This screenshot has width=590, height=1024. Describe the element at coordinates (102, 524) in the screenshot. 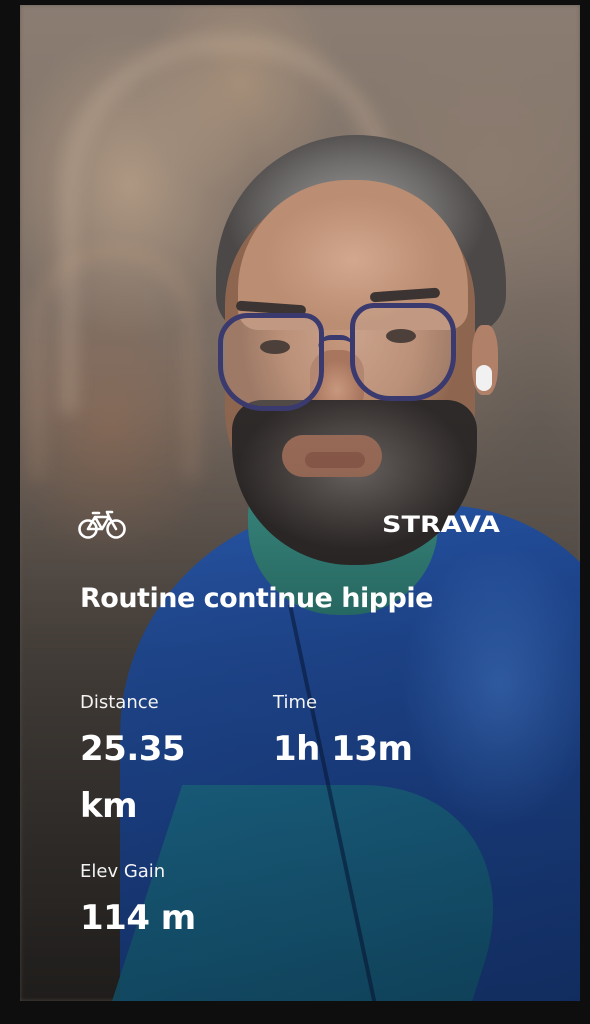

I see `bicycle-icon` at that location.